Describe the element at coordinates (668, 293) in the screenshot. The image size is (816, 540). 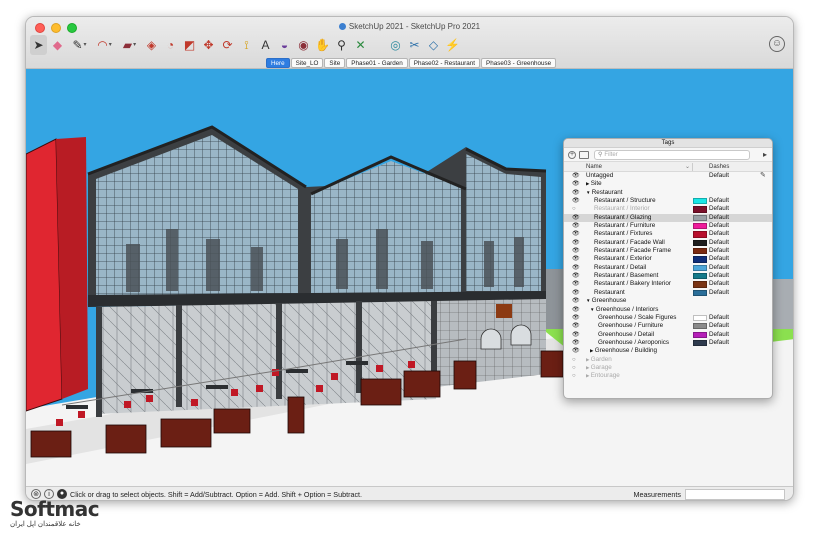
I see `tag-row: 👁 Restaurant Default` at that location.